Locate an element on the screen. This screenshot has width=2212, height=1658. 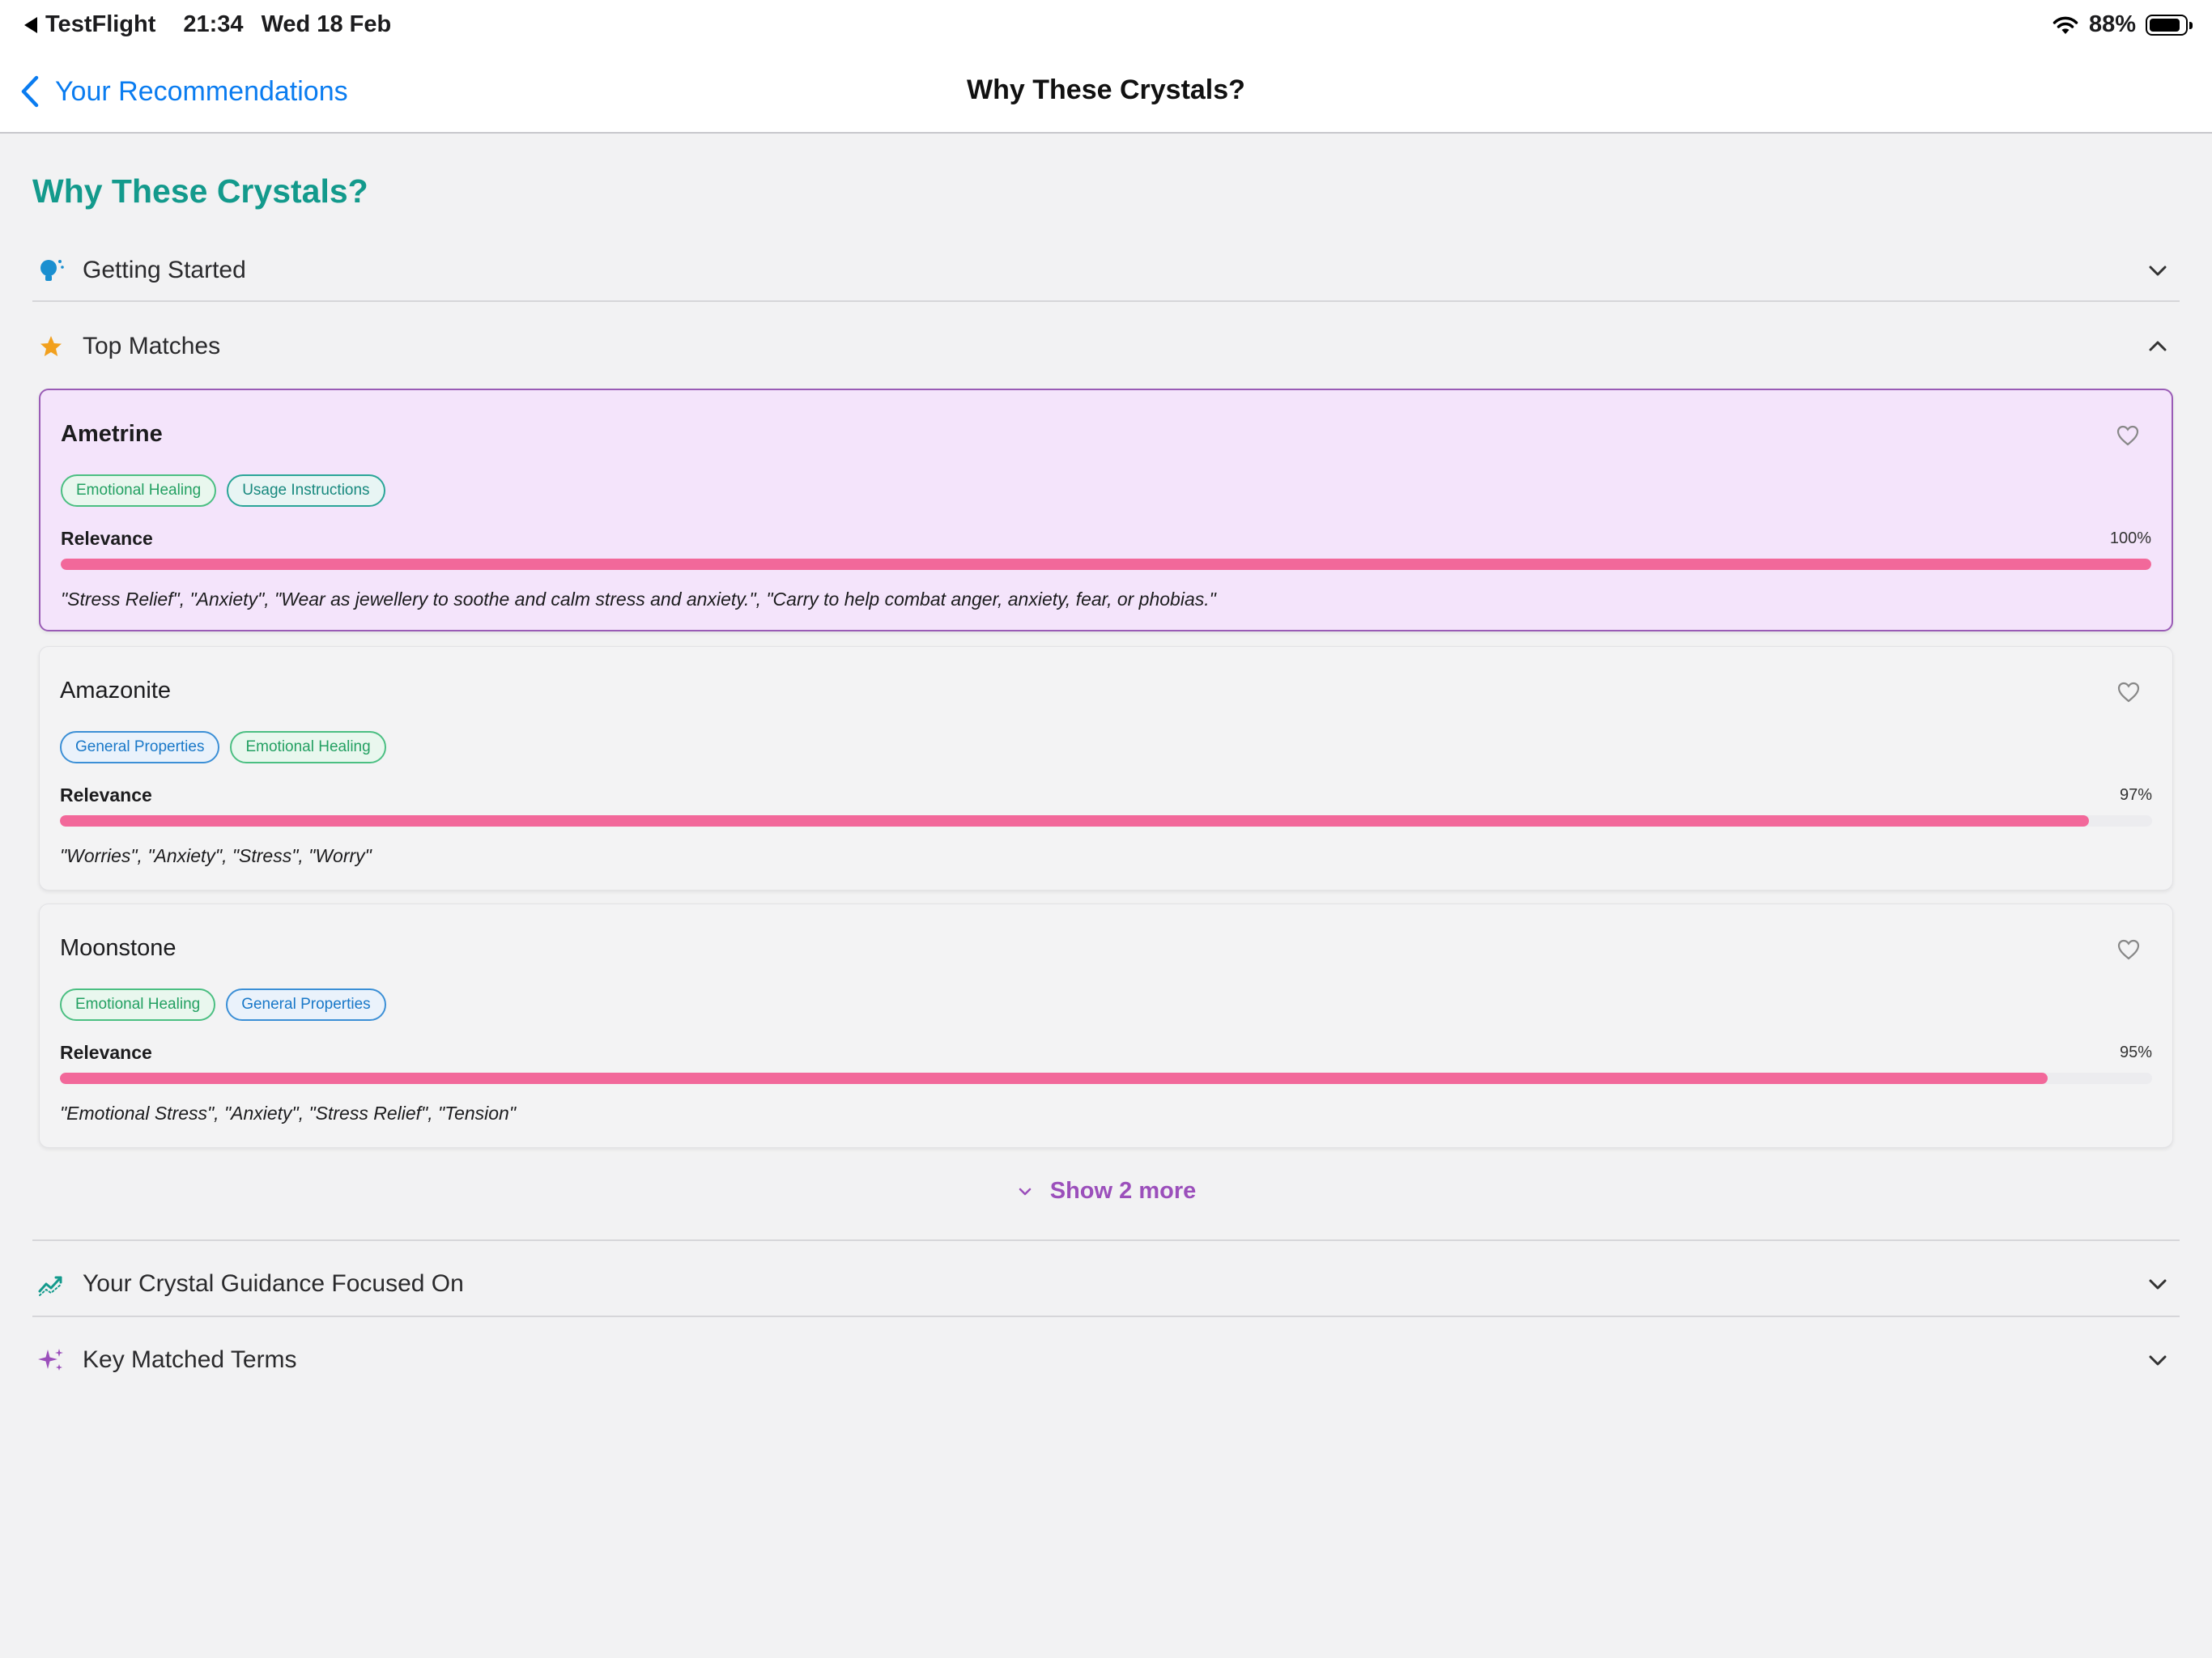
battery-percent: 88% is located at coordinates (2112, 24).